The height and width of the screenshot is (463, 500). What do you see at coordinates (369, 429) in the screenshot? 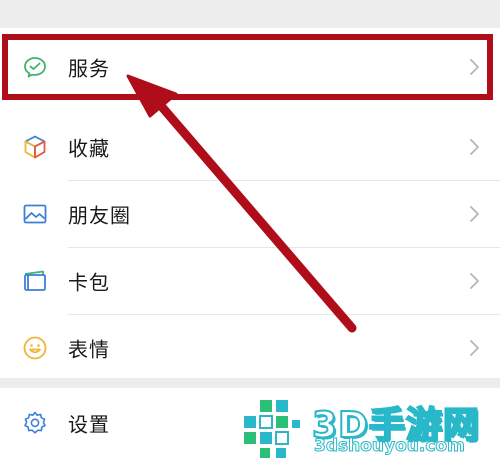
I see `watermark: 3D手游网 3dshouyou.com` at bounding box center [369, 429].